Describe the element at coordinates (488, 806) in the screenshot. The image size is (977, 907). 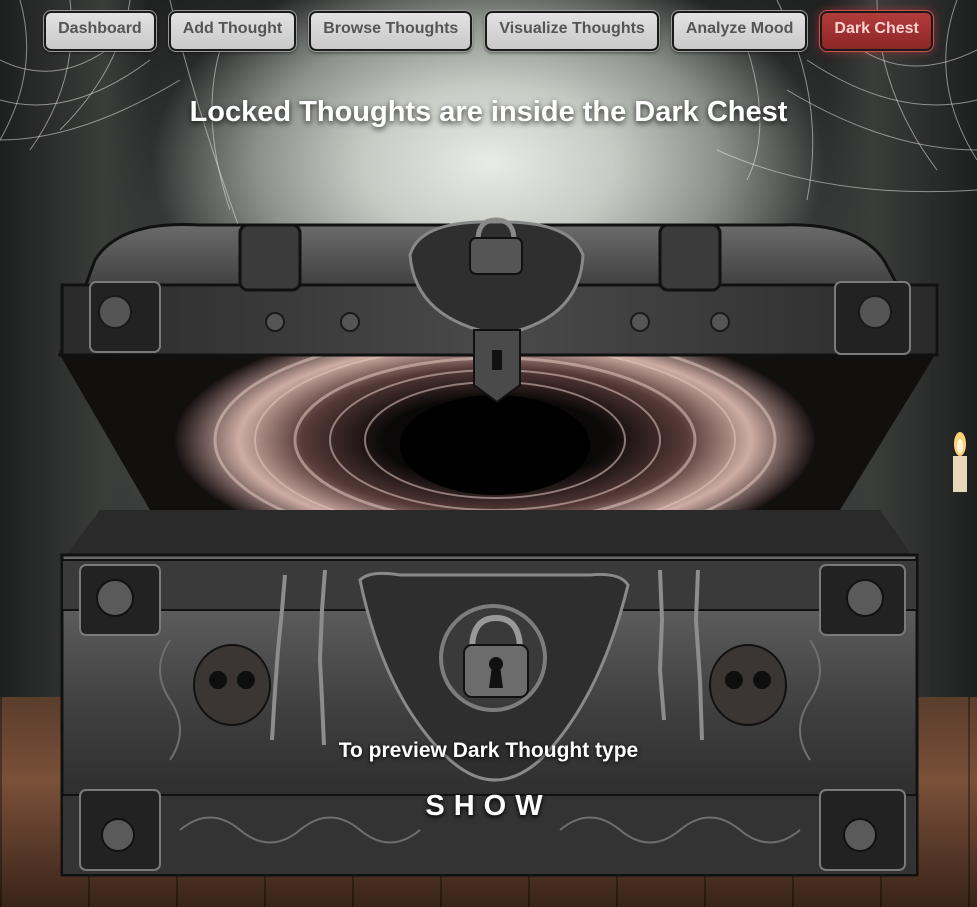
I see `show-command-word: SHOW` at that location.